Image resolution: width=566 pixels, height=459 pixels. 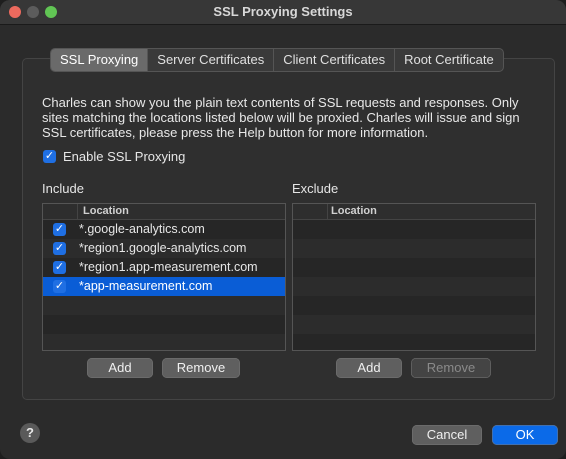 What do you see at coordinates (106, 211) in the screenshot?
I see `include-location-column-header: Location` at bounding box center [106, 211].